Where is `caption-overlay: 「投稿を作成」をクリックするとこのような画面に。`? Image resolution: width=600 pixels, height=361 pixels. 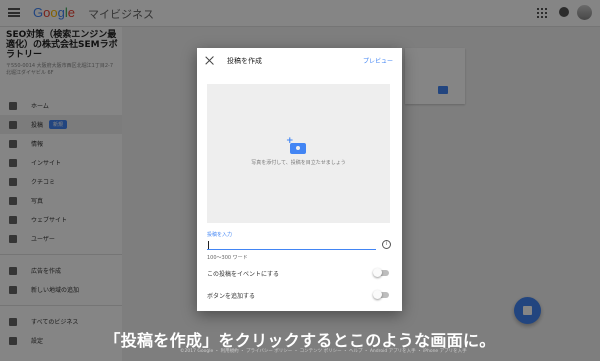 caption-overlay: 「投稿を作成」をクリックするとこのような画面に。 is located at coordinates (300, 340).